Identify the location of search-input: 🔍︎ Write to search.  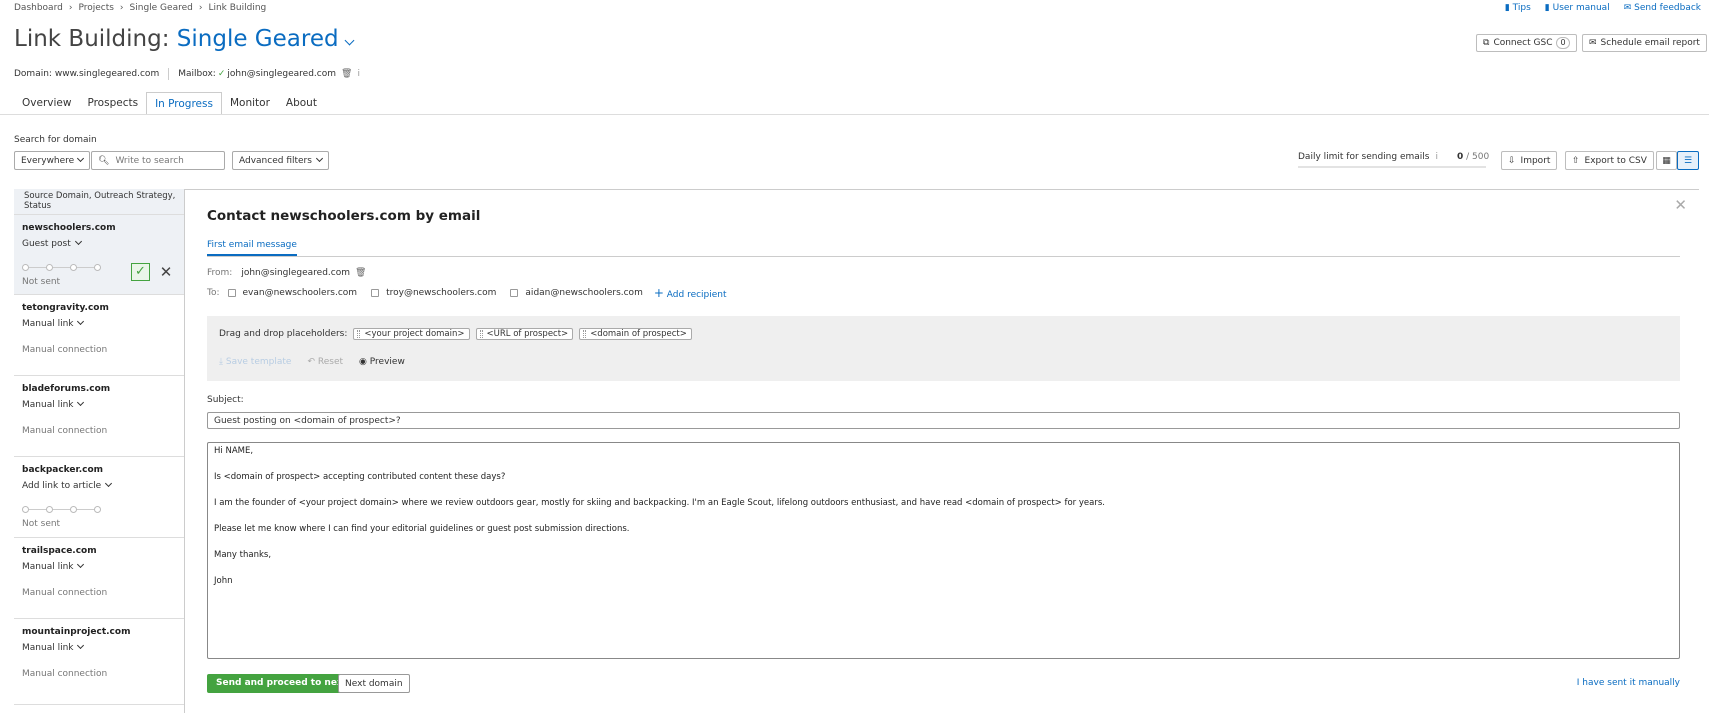
(158, 160).